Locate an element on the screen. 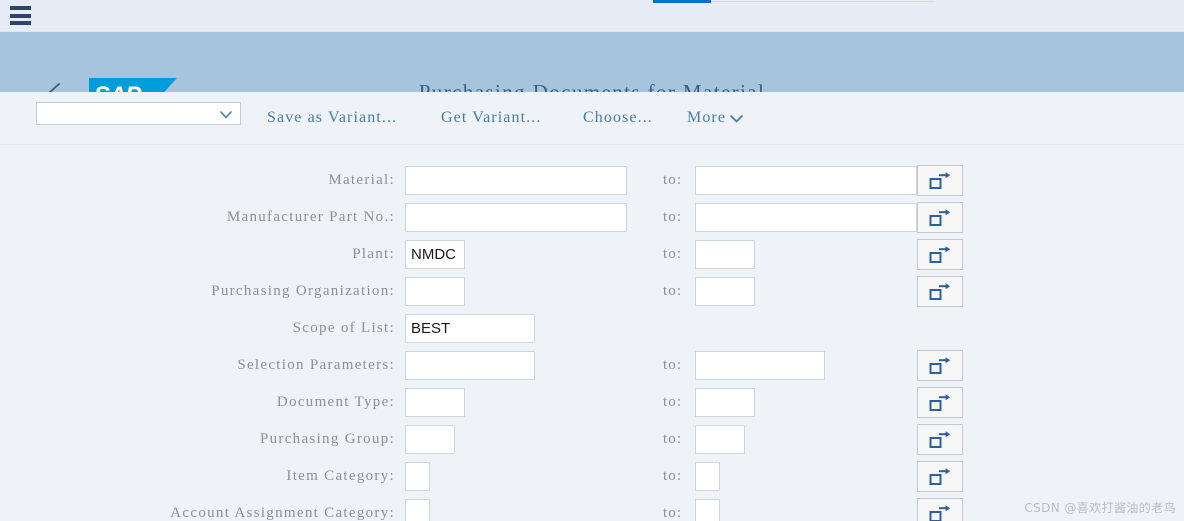  field-label: Material: is located at coordinates (361, 180).